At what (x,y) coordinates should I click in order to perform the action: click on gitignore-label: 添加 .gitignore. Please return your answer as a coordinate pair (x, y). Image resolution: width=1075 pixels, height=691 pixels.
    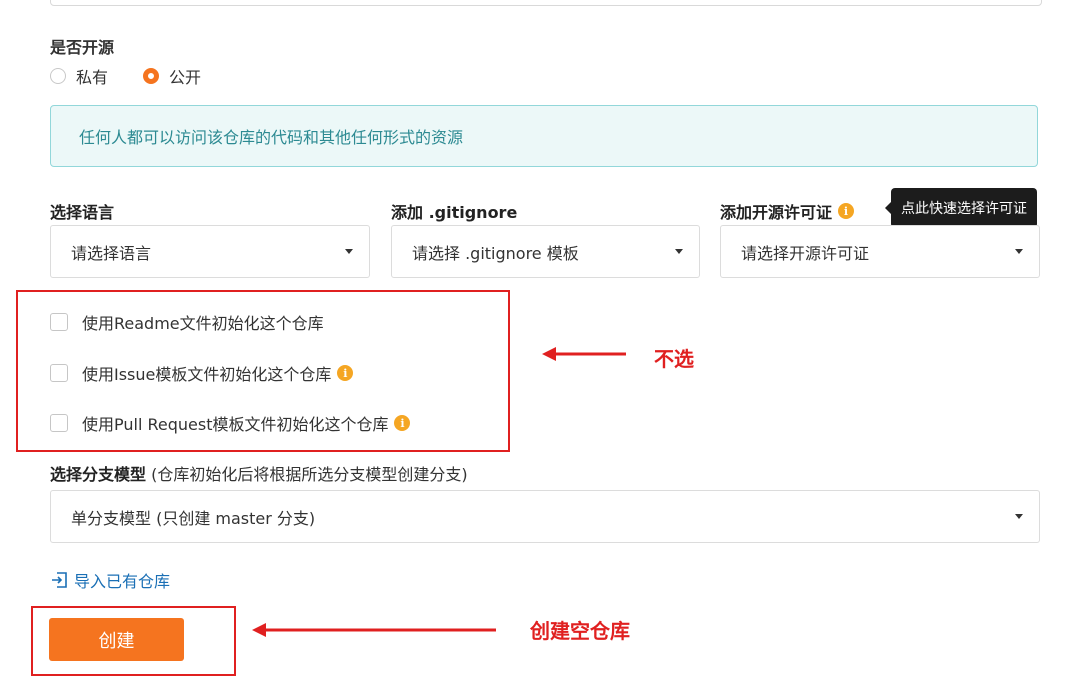
    Looking at the image, I should click on (454, 212).